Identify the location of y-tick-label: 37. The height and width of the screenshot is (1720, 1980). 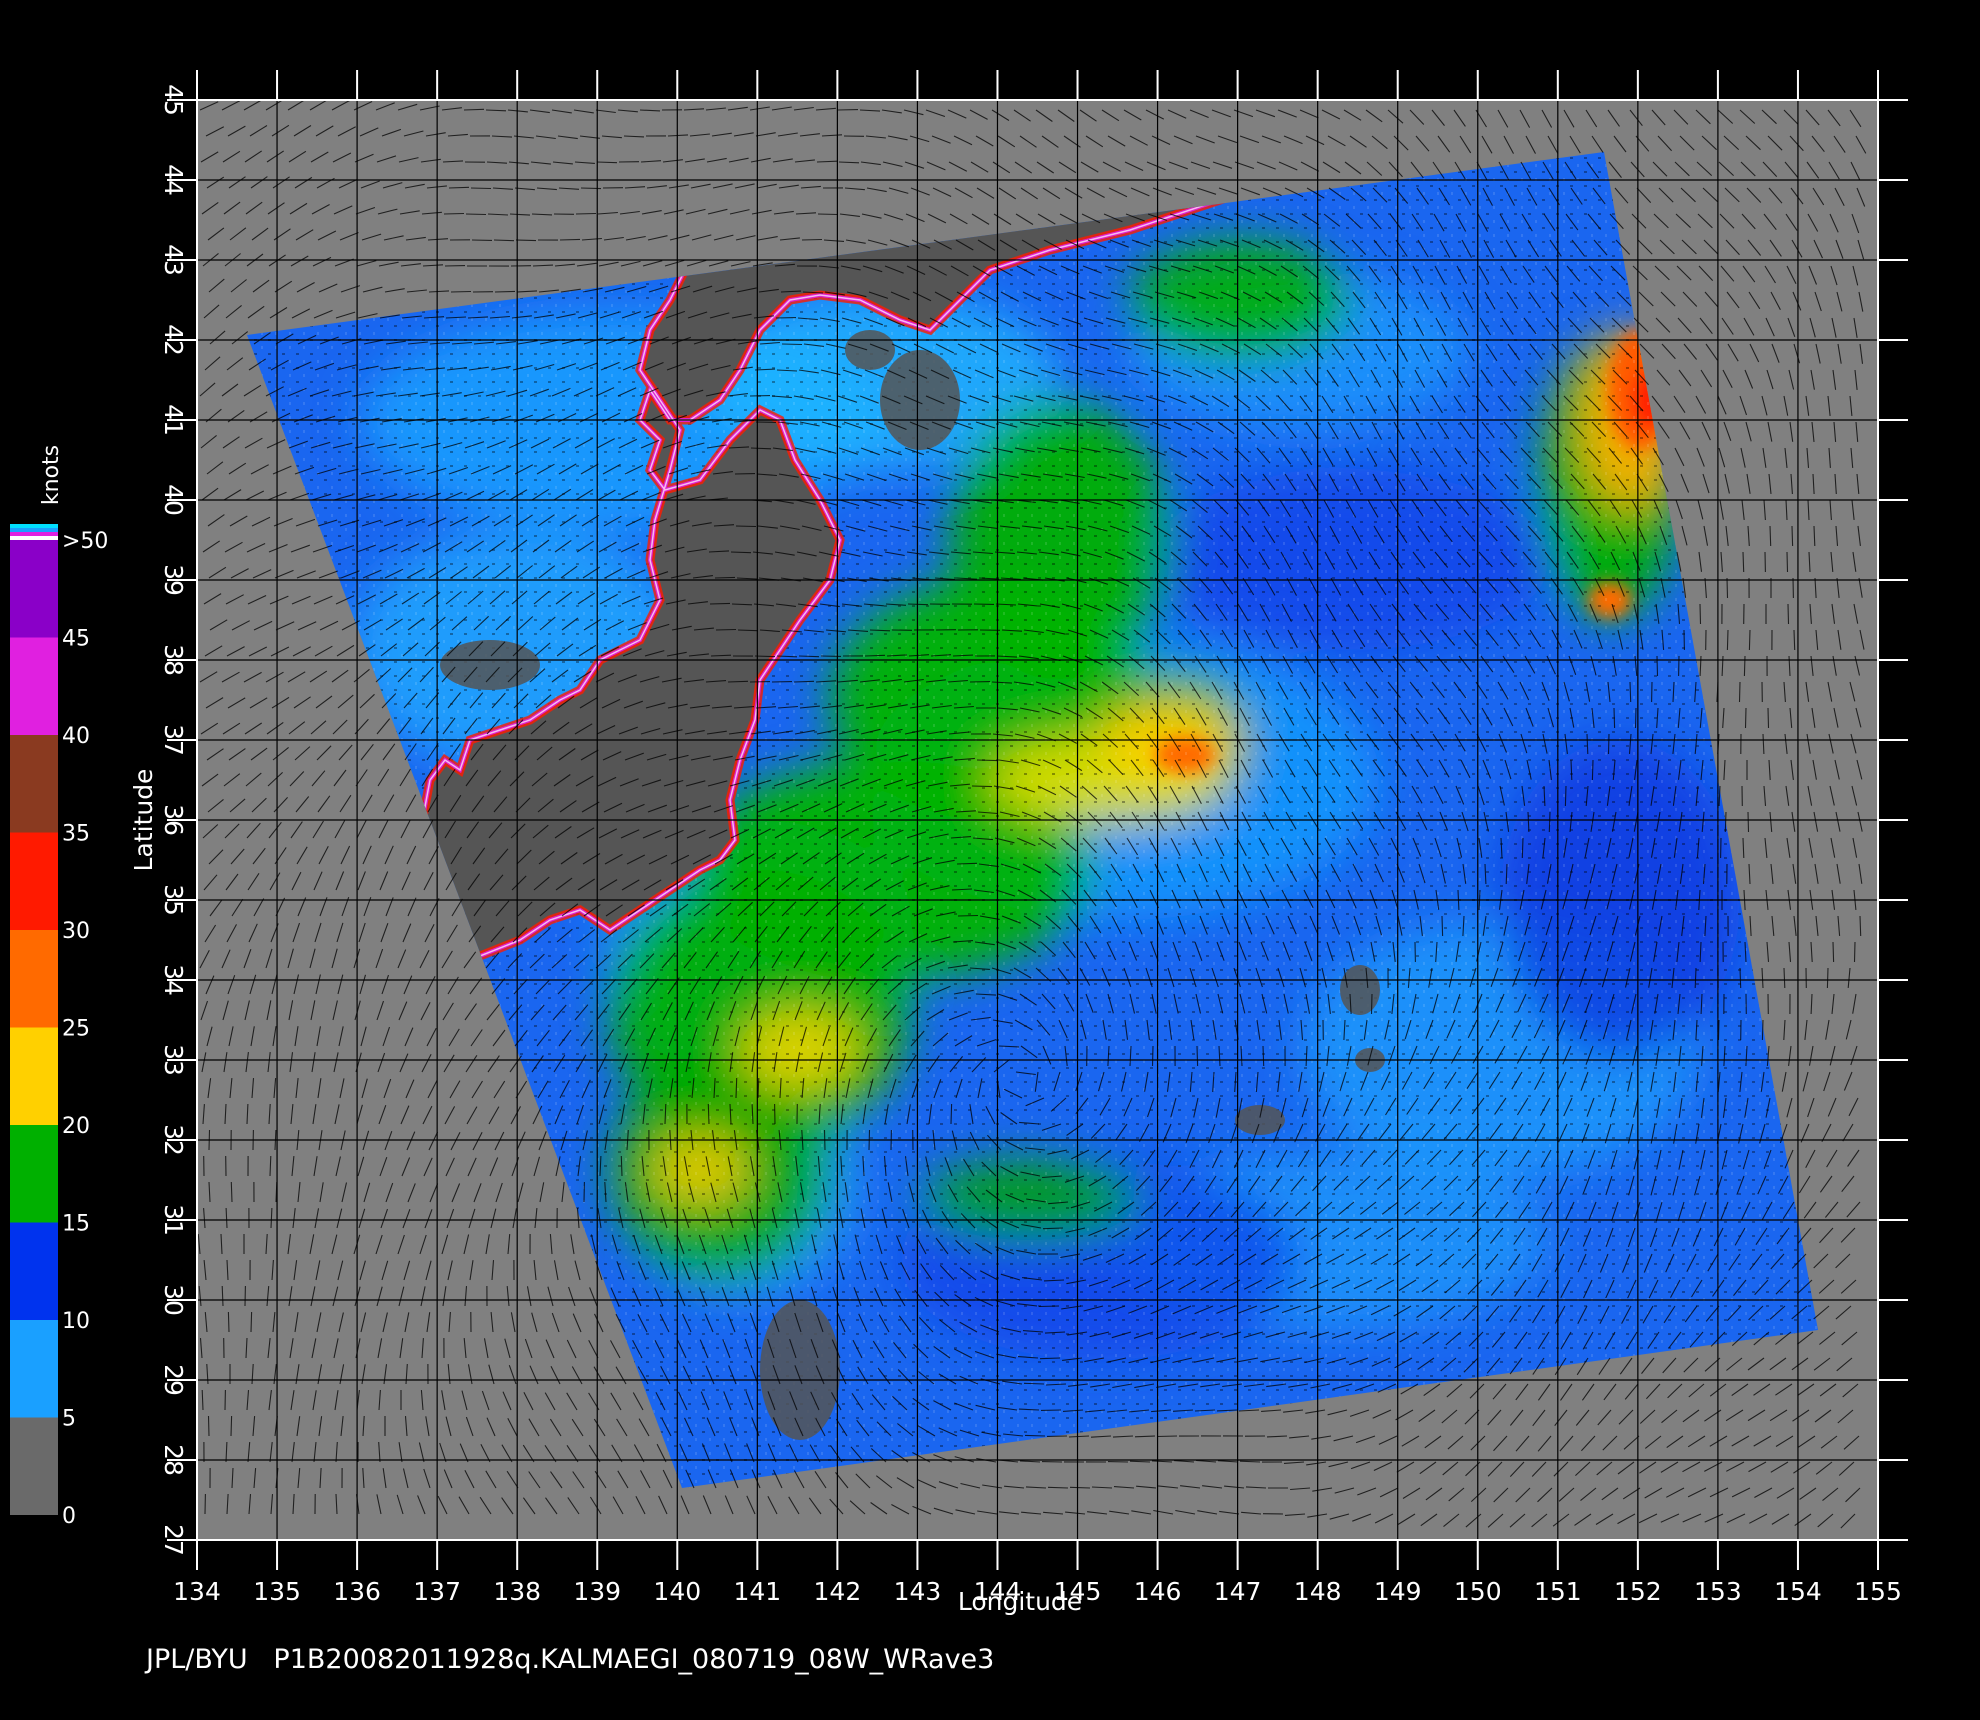
(173, 740).